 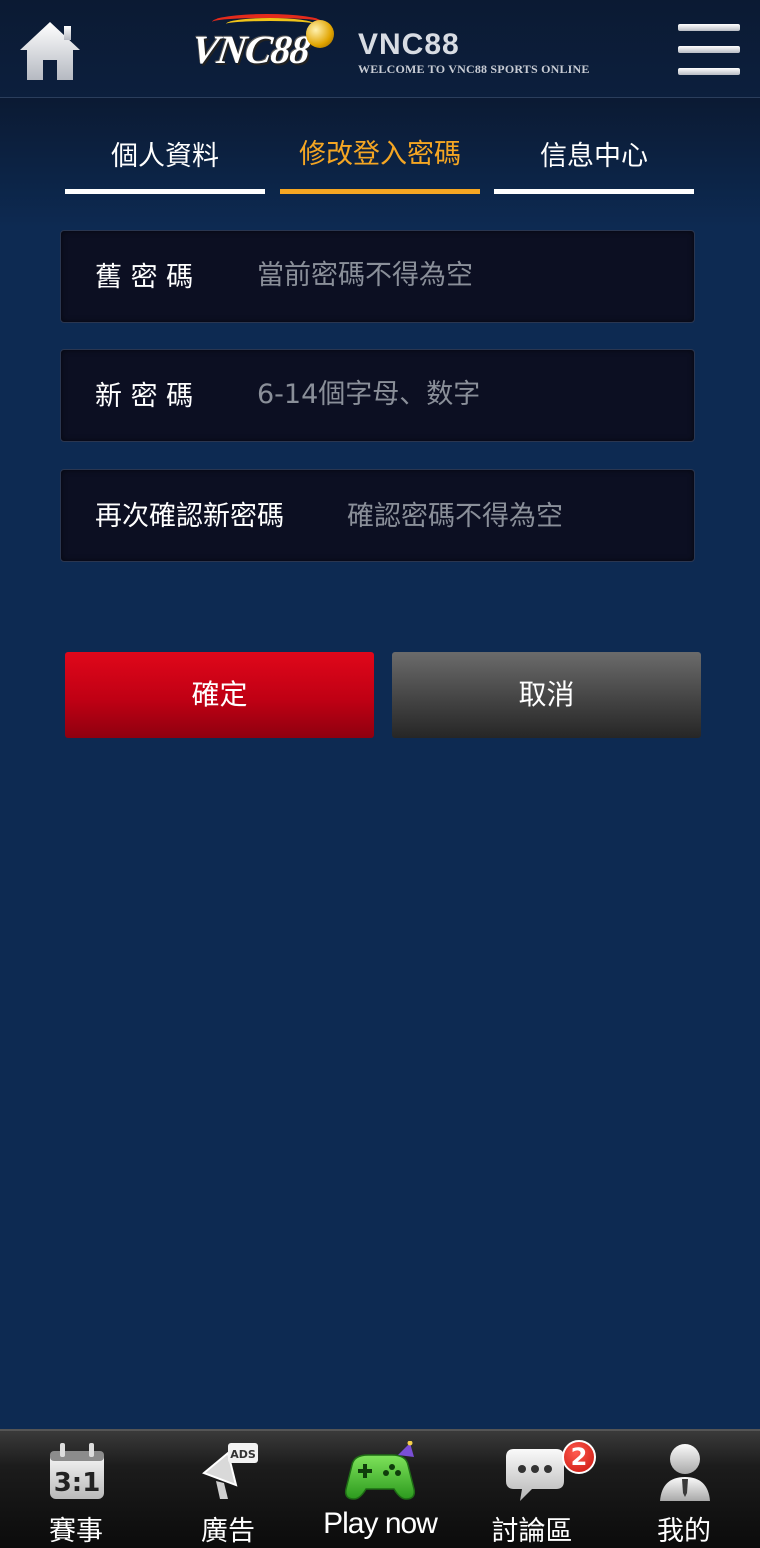 I want to click on ads-megaphone-icon: ADS, so click(x=229, y=1472).